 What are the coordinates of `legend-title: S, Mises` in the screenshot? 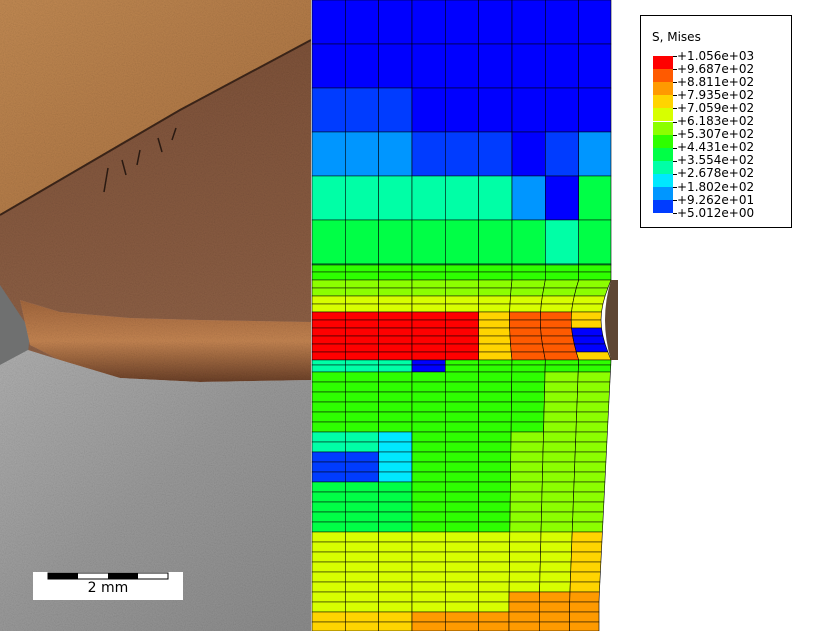 It's located at (676, 37).